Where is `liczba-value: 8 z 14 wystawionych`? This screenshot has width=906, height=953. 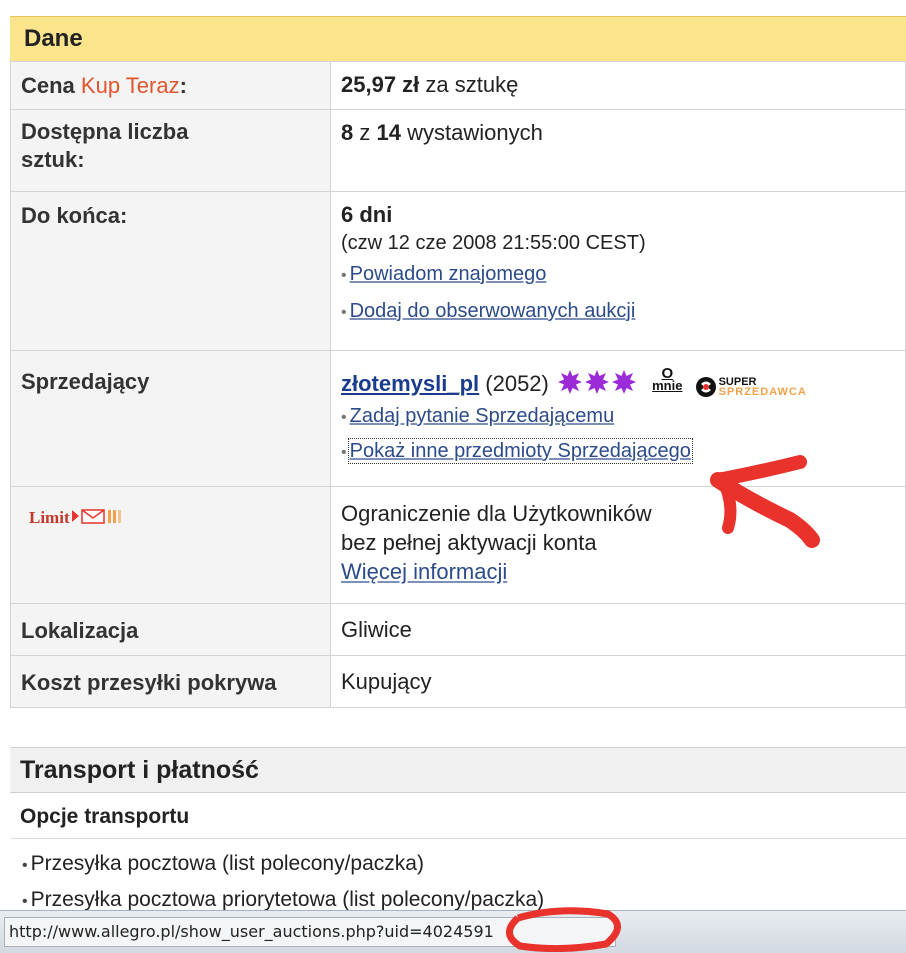 liczba-value: 8 z 14 wystawionych is located at coordinates (618, 150).